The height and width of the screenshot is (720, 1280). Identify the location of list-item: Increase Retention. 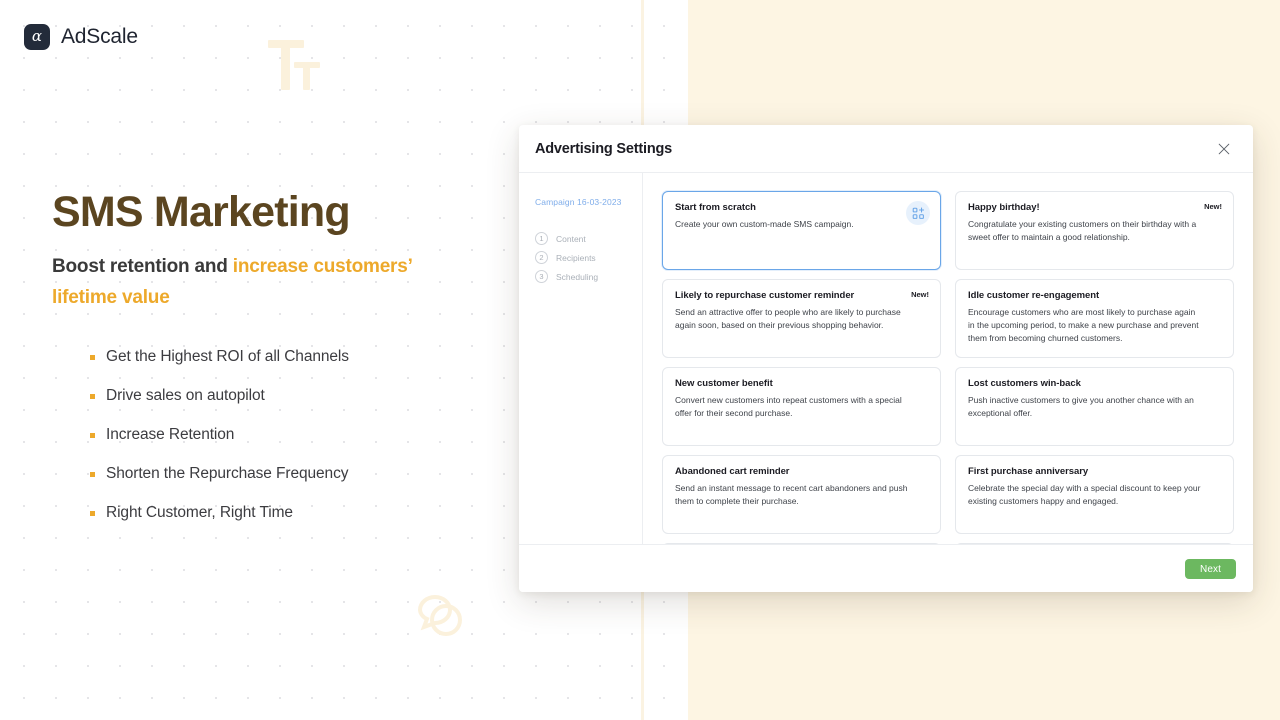
(219, 445).